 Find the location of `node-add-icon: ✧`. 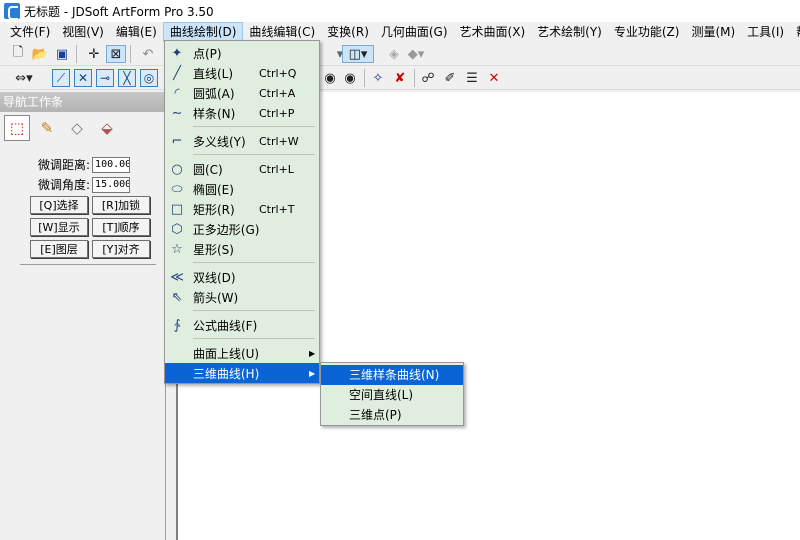

node-add-icon: ✧ is located at coordinates (378, 78).